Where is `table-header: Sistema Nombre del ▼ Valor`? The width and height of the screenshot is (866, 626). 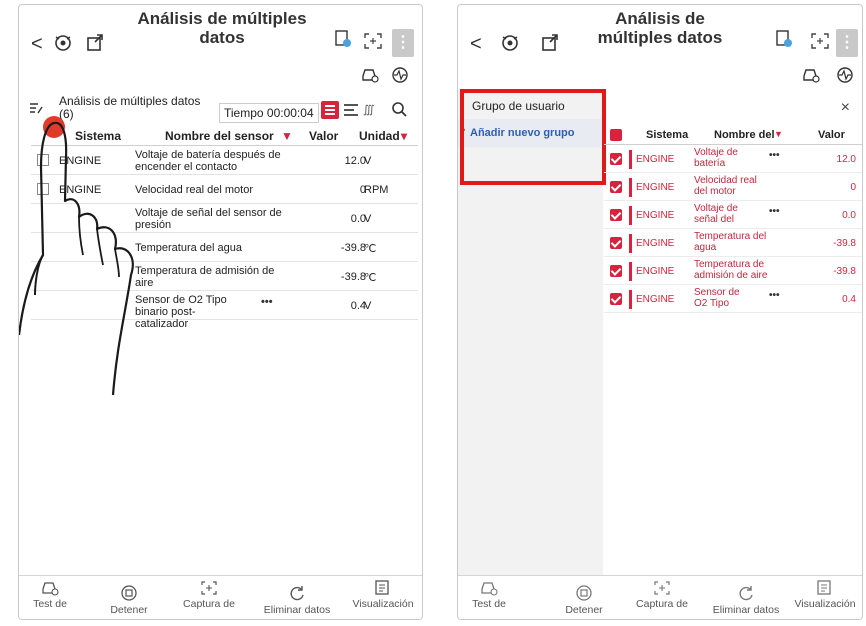 table-header: Sistema Nombre del ▼ Valor is located at coordinates (733, 135).